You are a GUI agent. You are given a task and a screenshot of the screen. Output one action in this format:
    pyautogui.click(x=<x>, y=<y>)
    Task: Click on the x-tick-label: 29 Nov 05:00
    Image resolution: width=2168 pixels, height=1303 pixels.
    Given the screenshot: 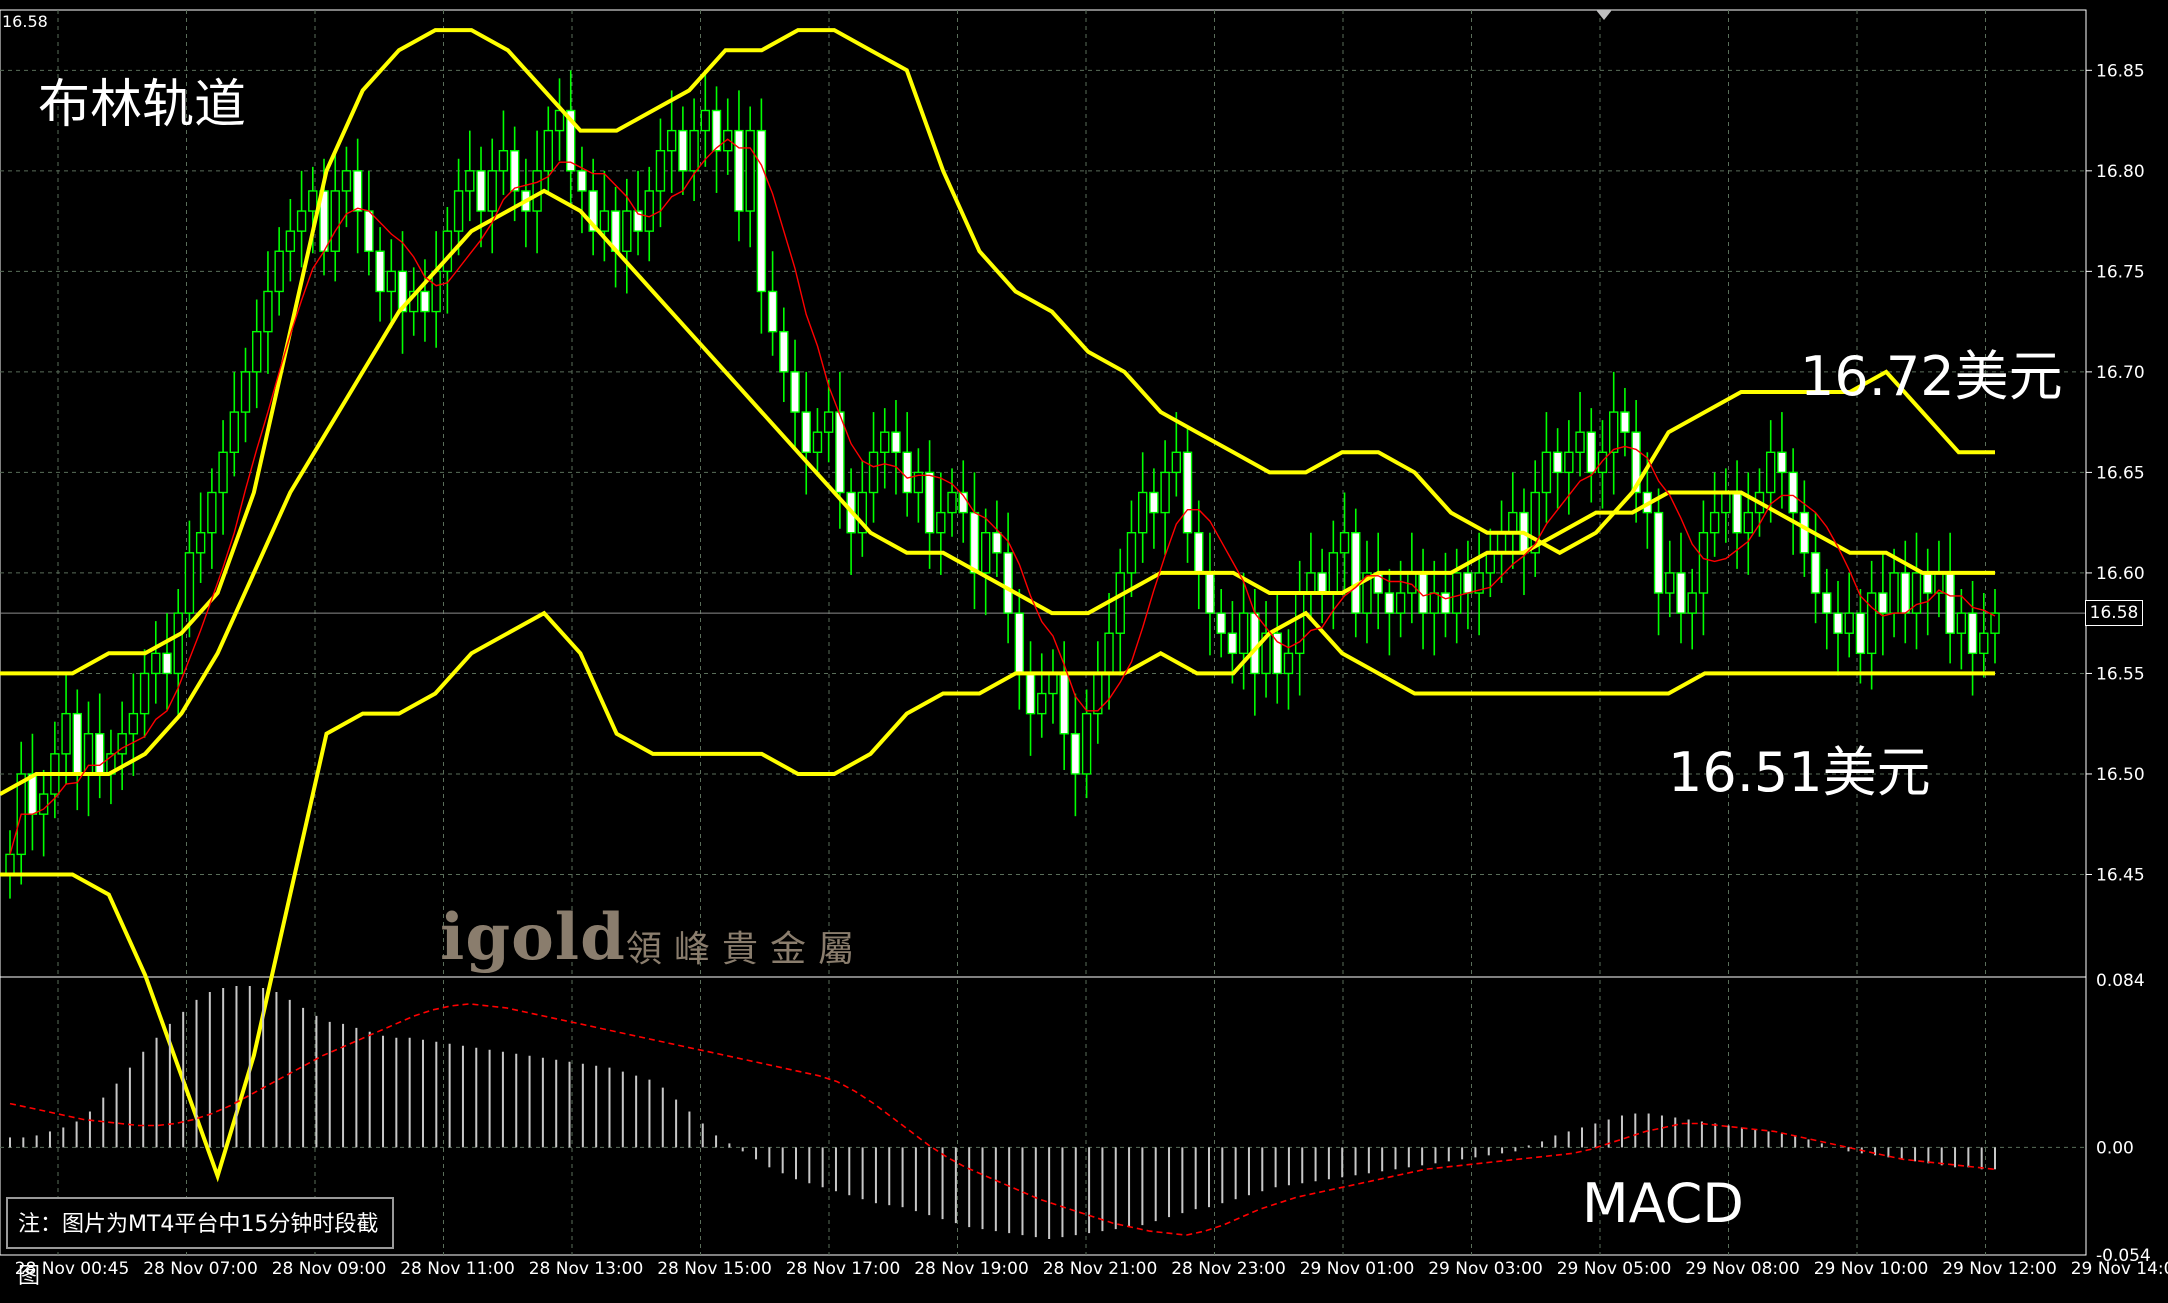 What is the action you would take?
    pyautogui.click(x=1614, y=1269)
    